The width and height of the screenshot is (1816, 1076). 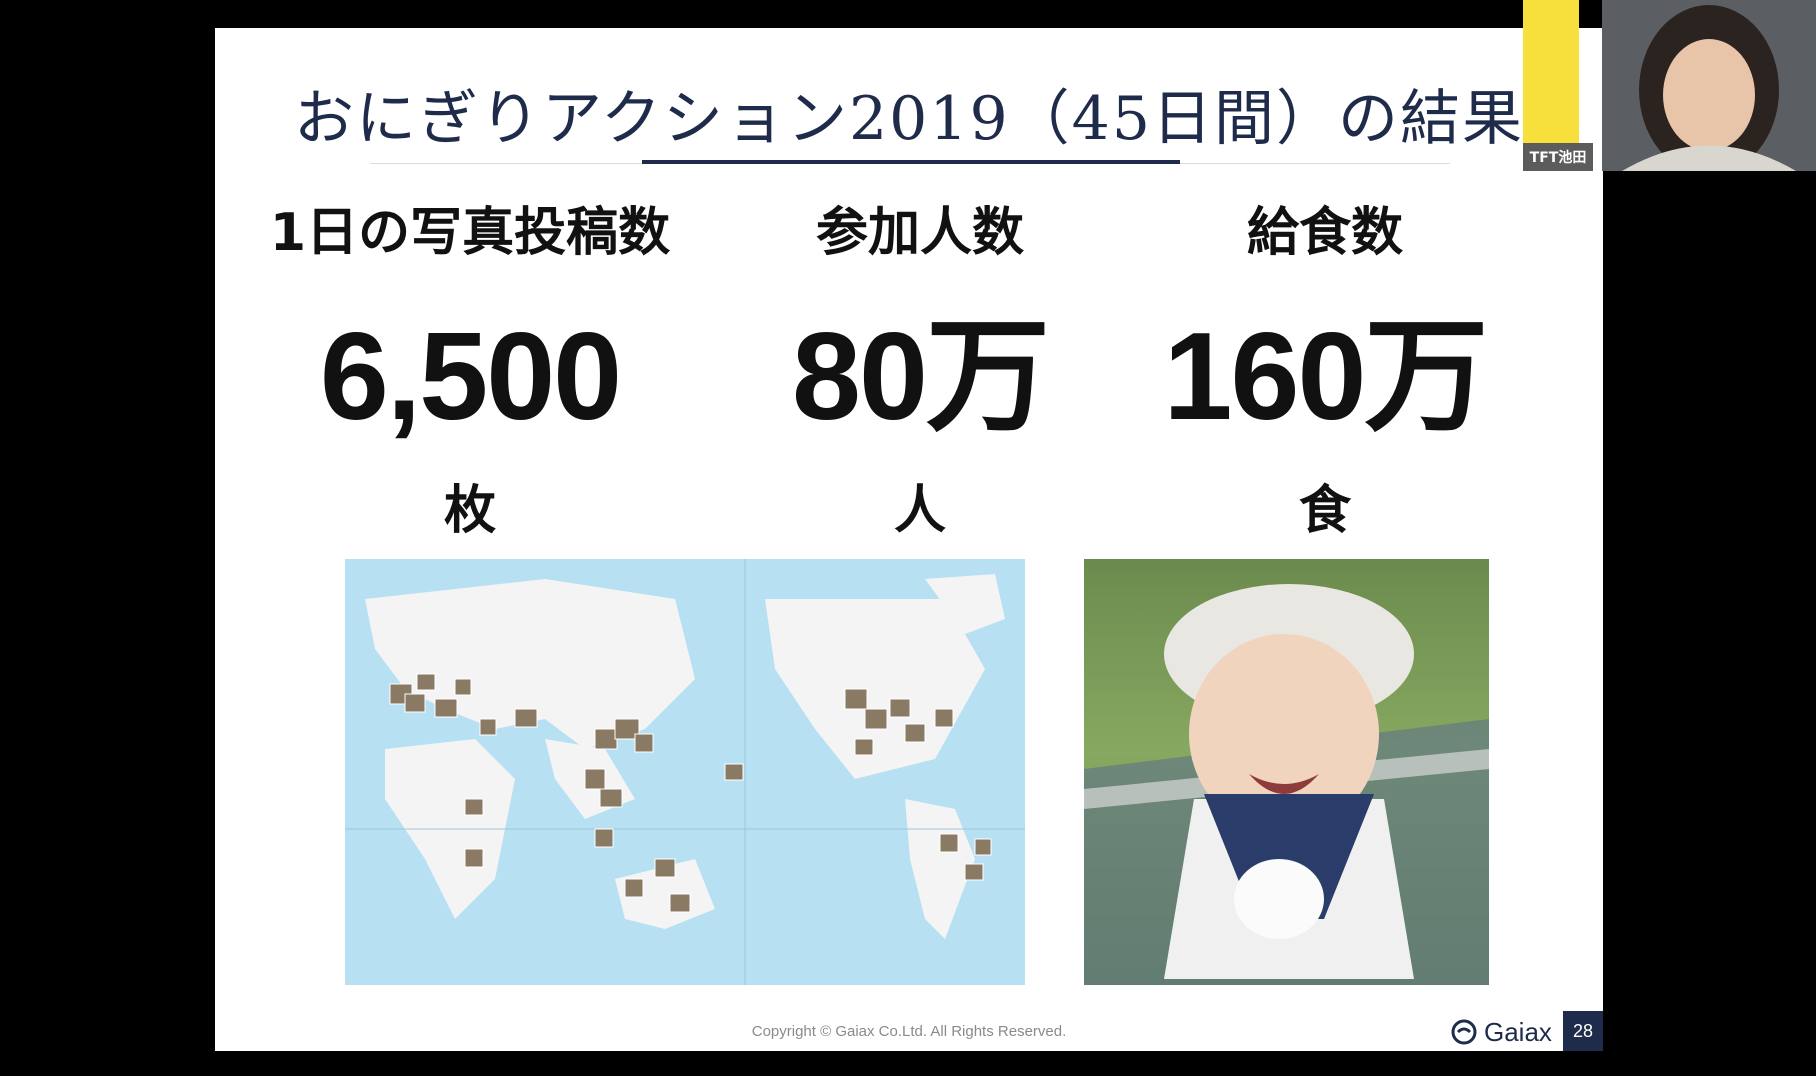 What do you see at coordinates (1709, 85) in the screenshot?
I see `participant-video` at bounding box center [1709, 85].